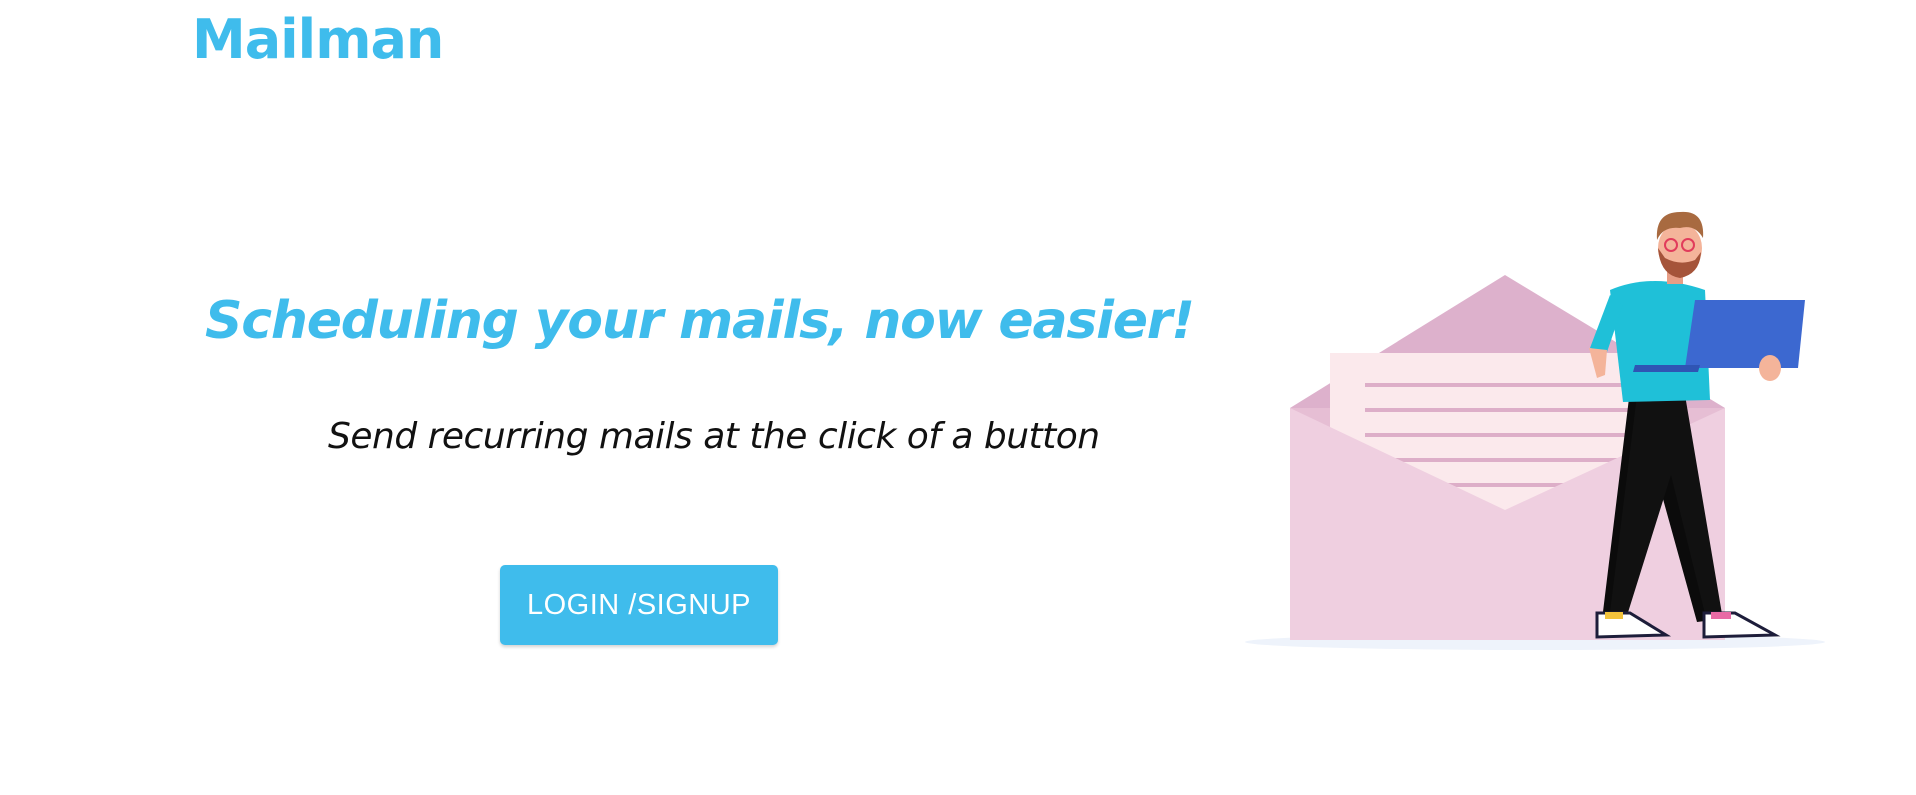 The image size is (1916, 795). Describe the element at coordinates (700, 321) in the screenshot. I see `hero-headline: Scheduling your mails, now easier!` at that location.